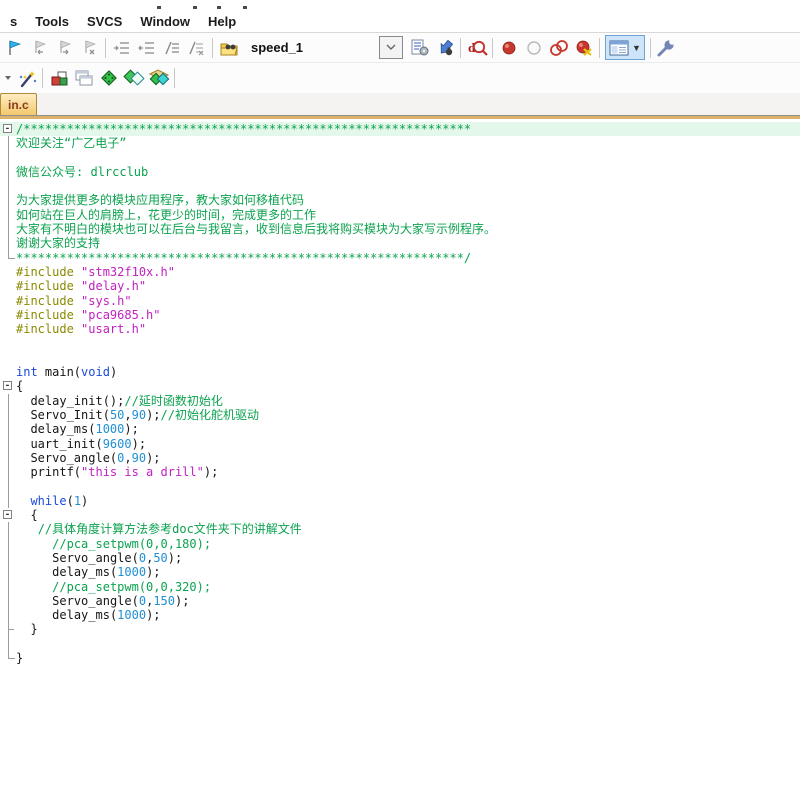 The width and height of the screenshot is (800, 800). I want to click on code-line: 为大家提供更多的模块应用程序，教大家如何移植代码, so click(400, 200).